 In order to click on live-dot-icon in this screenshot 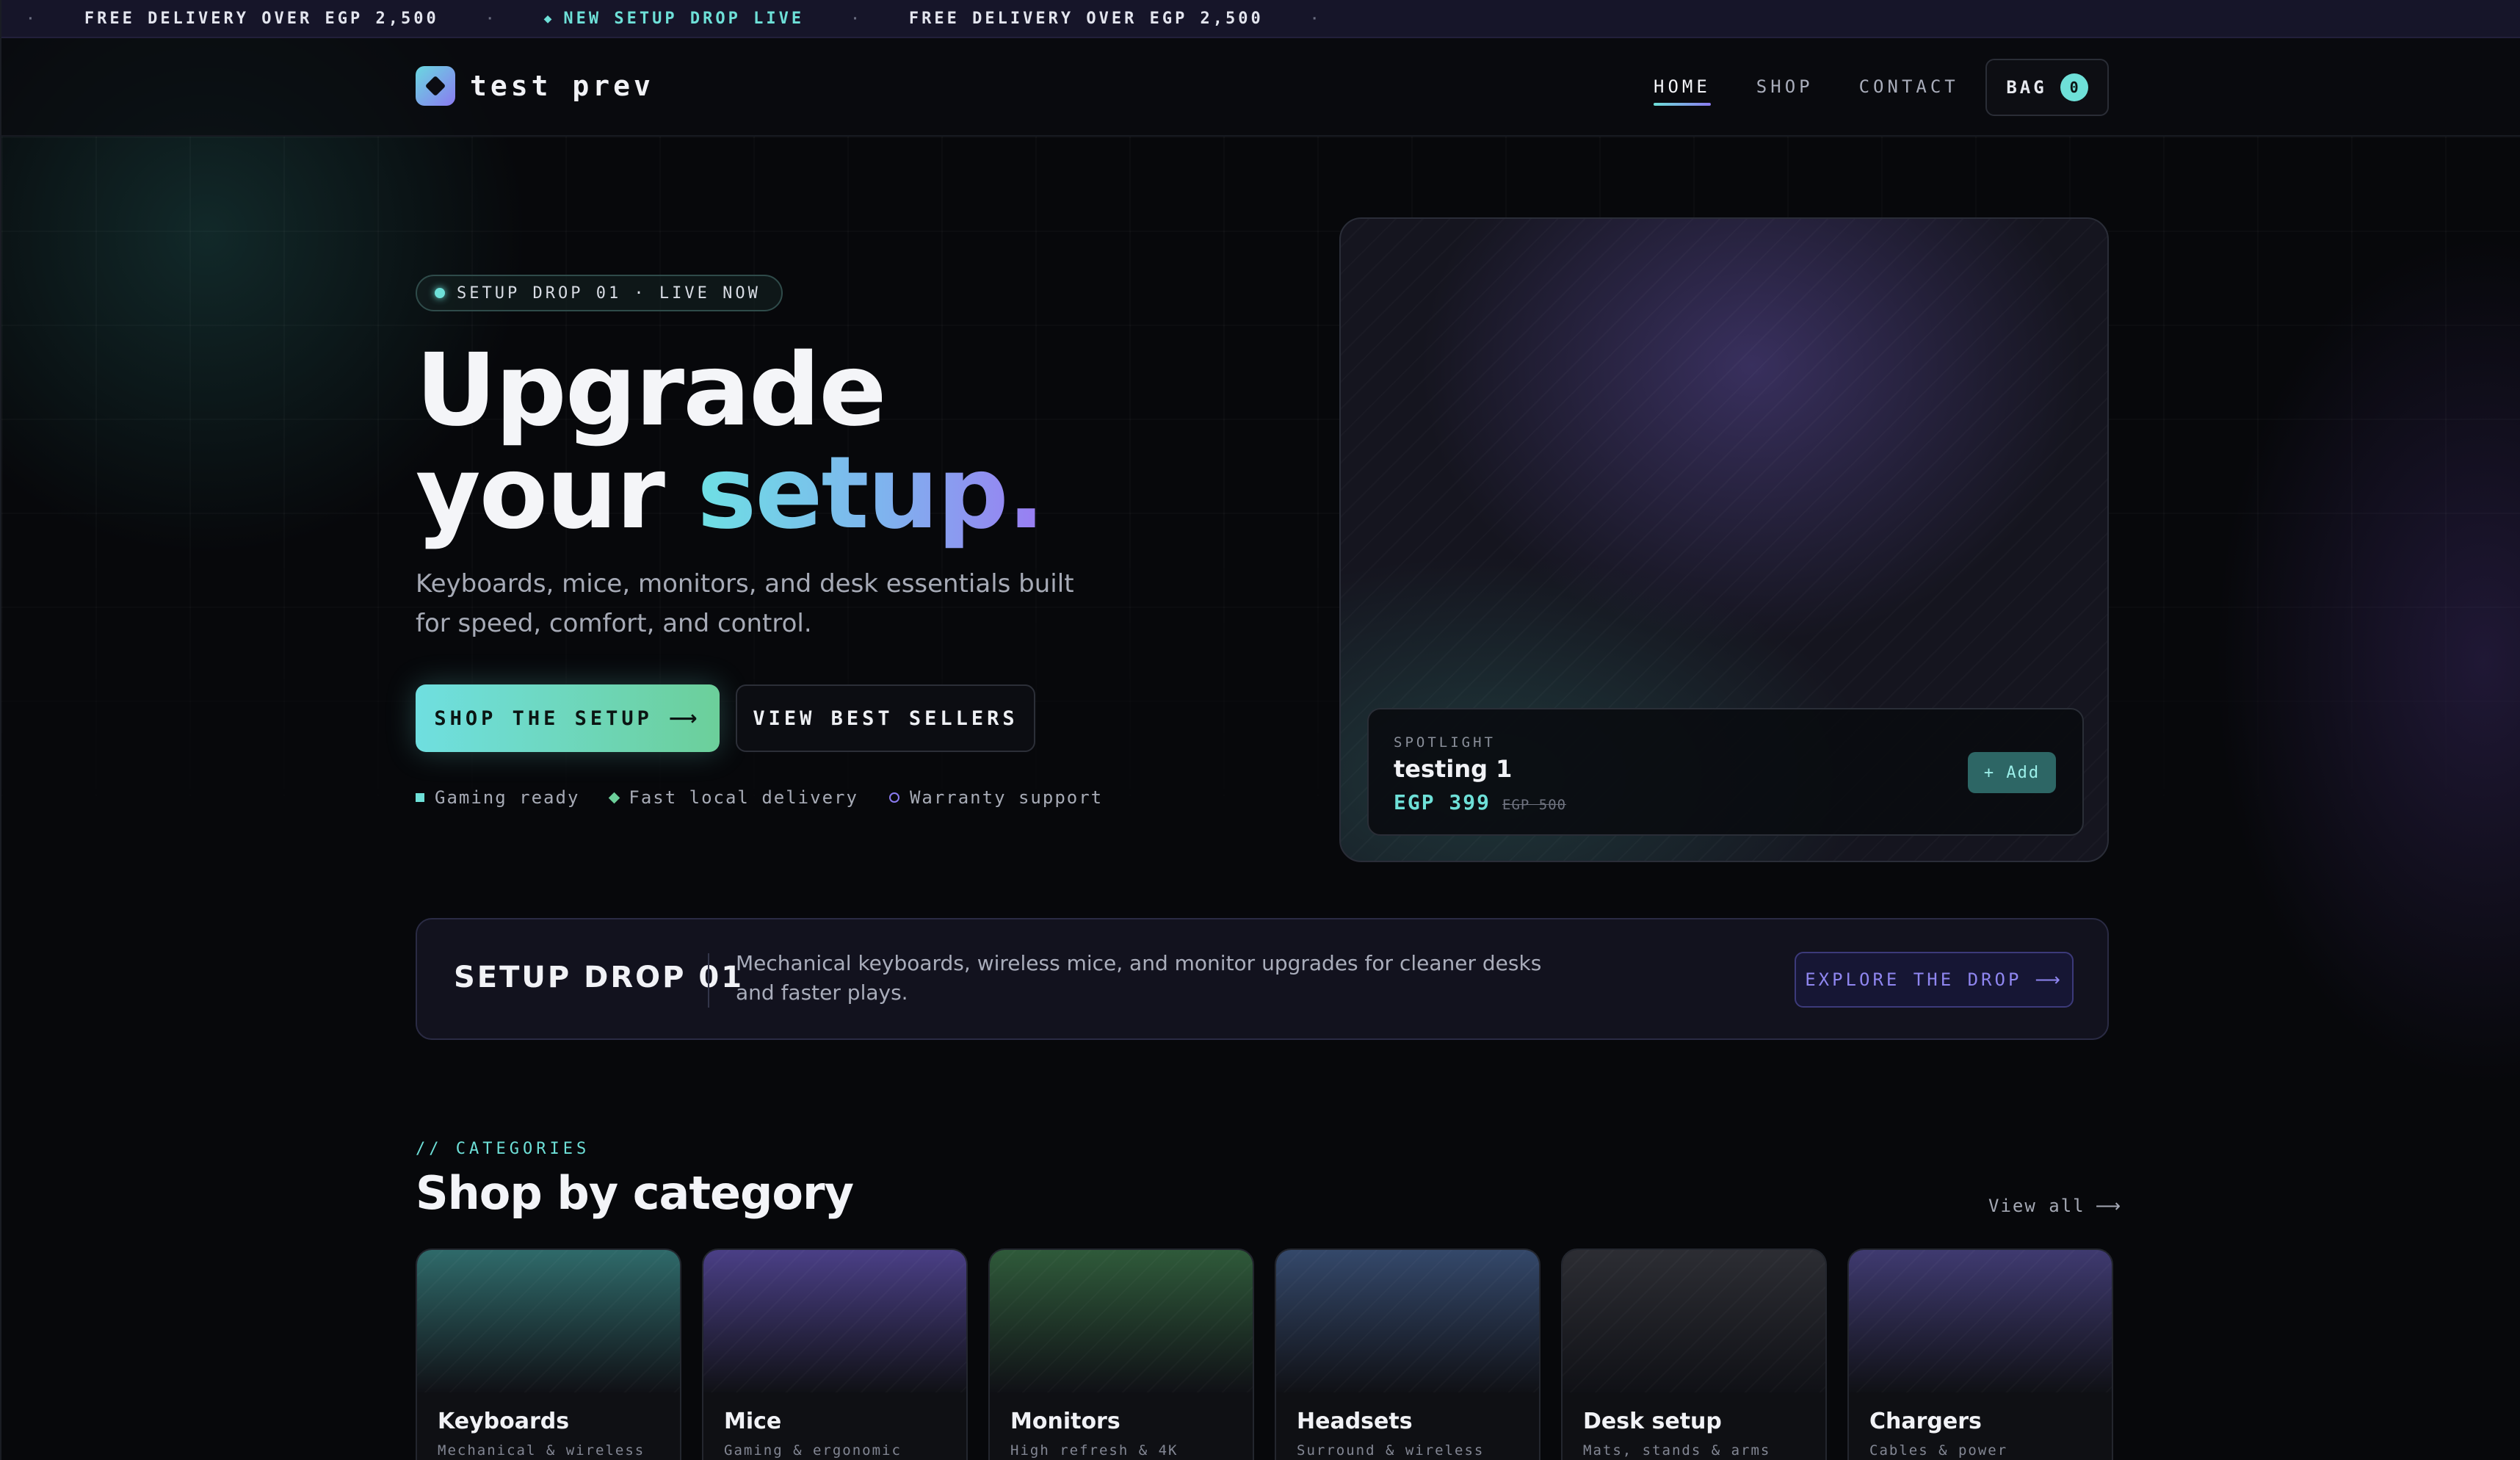, I will do `click(440, 293)`.